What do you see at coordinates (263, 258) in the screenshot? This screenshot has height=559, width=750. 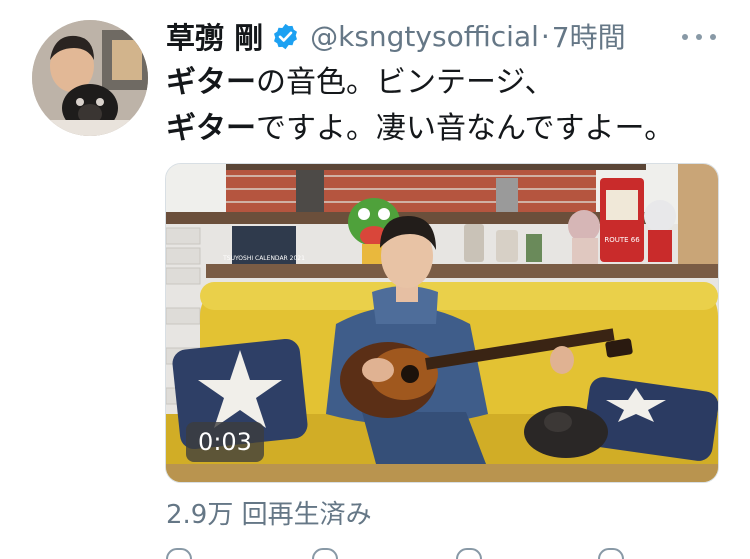 I see `calendar-caption: TSUYOSHI CALENDAR 2021` at bounding box center [263, 258].